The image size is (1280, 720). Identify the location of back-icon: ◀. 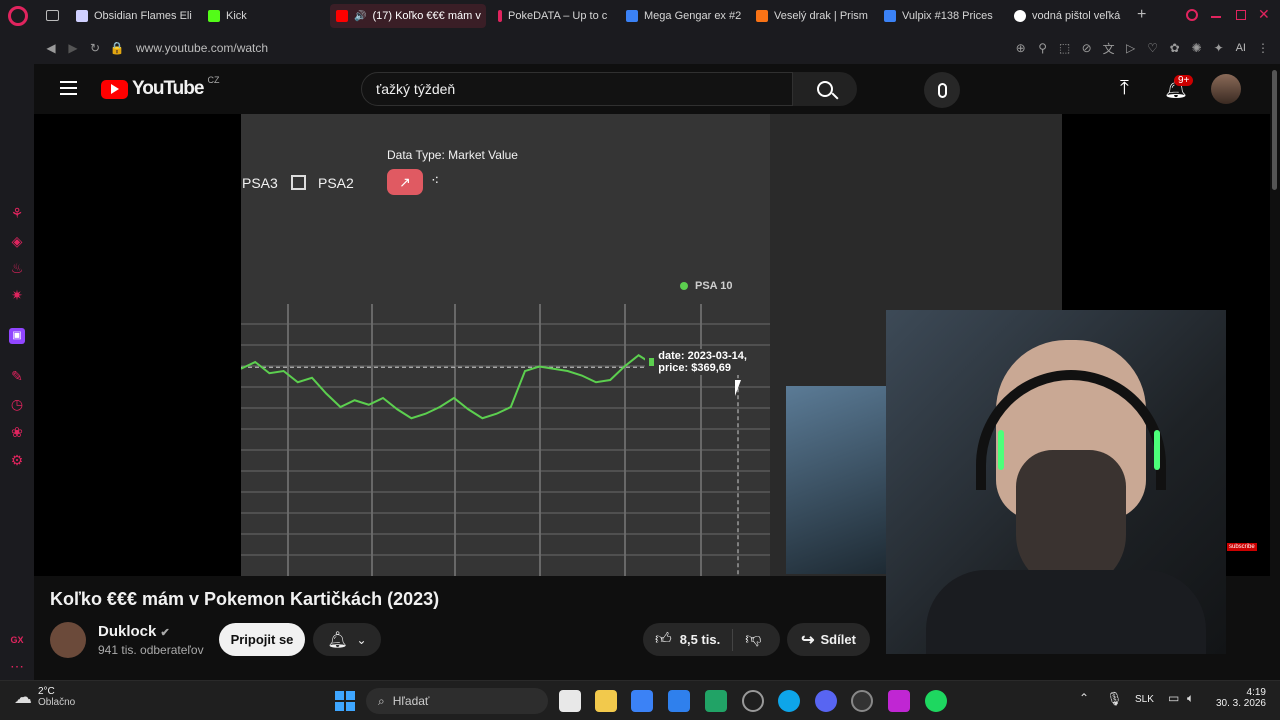
(51, 48).